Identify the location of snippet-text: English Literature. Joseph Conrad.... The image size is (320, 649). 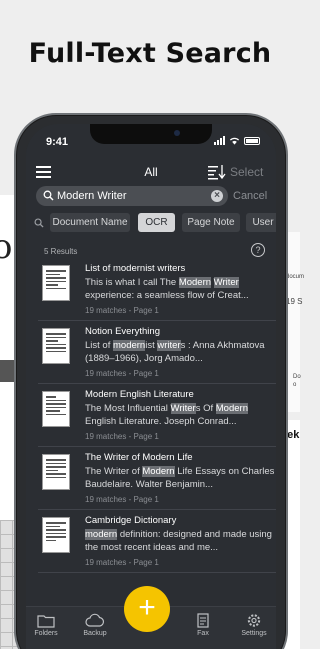
(161, 421).